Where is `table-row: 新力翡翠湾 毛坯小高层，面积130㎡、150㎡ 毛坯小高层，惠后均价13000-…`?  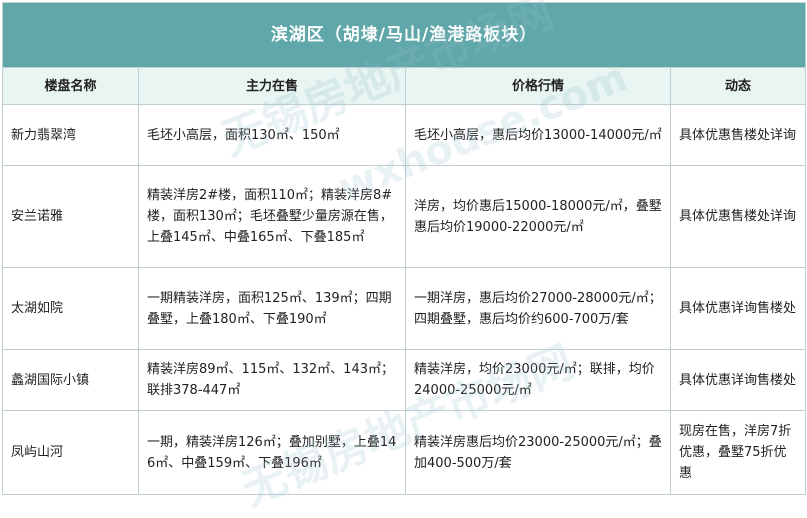
table-row: 新力翡翠湾 毛坯小高层，面积130㎡、150㎡ 毛坯小高层，惠后均价13000-… is located at coordinates (404, 135).